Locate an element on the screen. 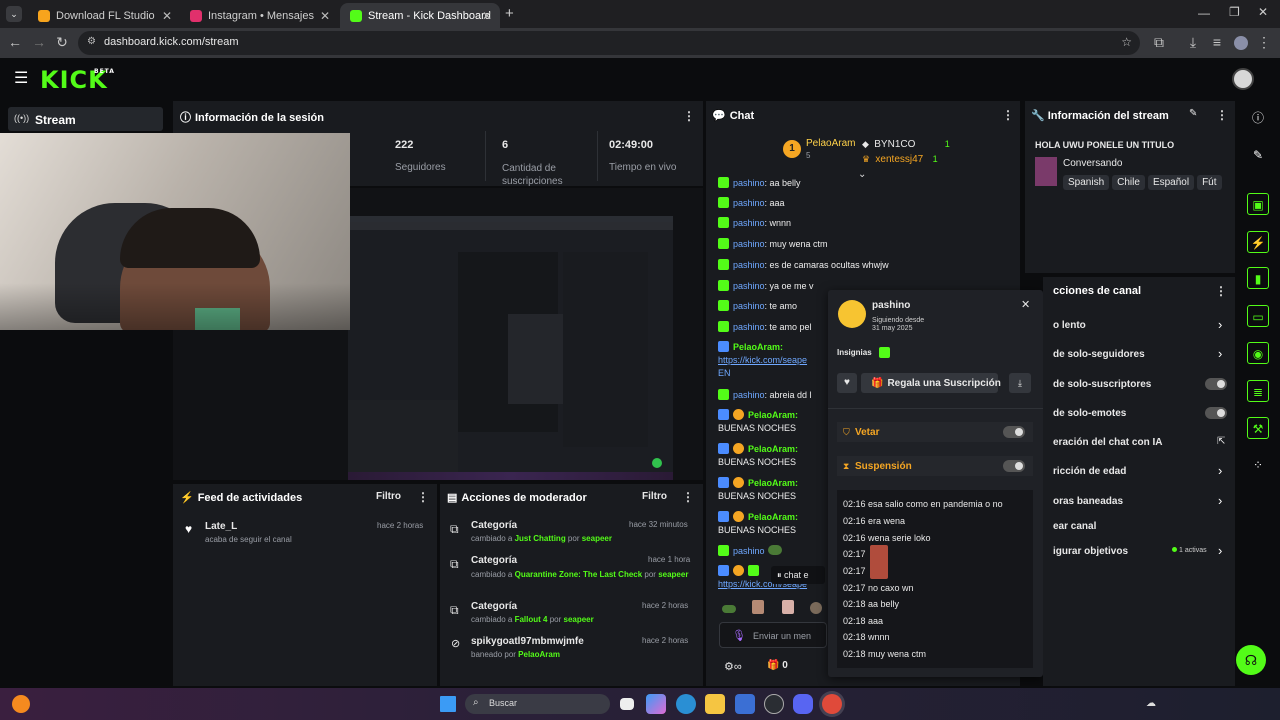  channel-points: 🎁 0 is located at coordinates (777, 665).